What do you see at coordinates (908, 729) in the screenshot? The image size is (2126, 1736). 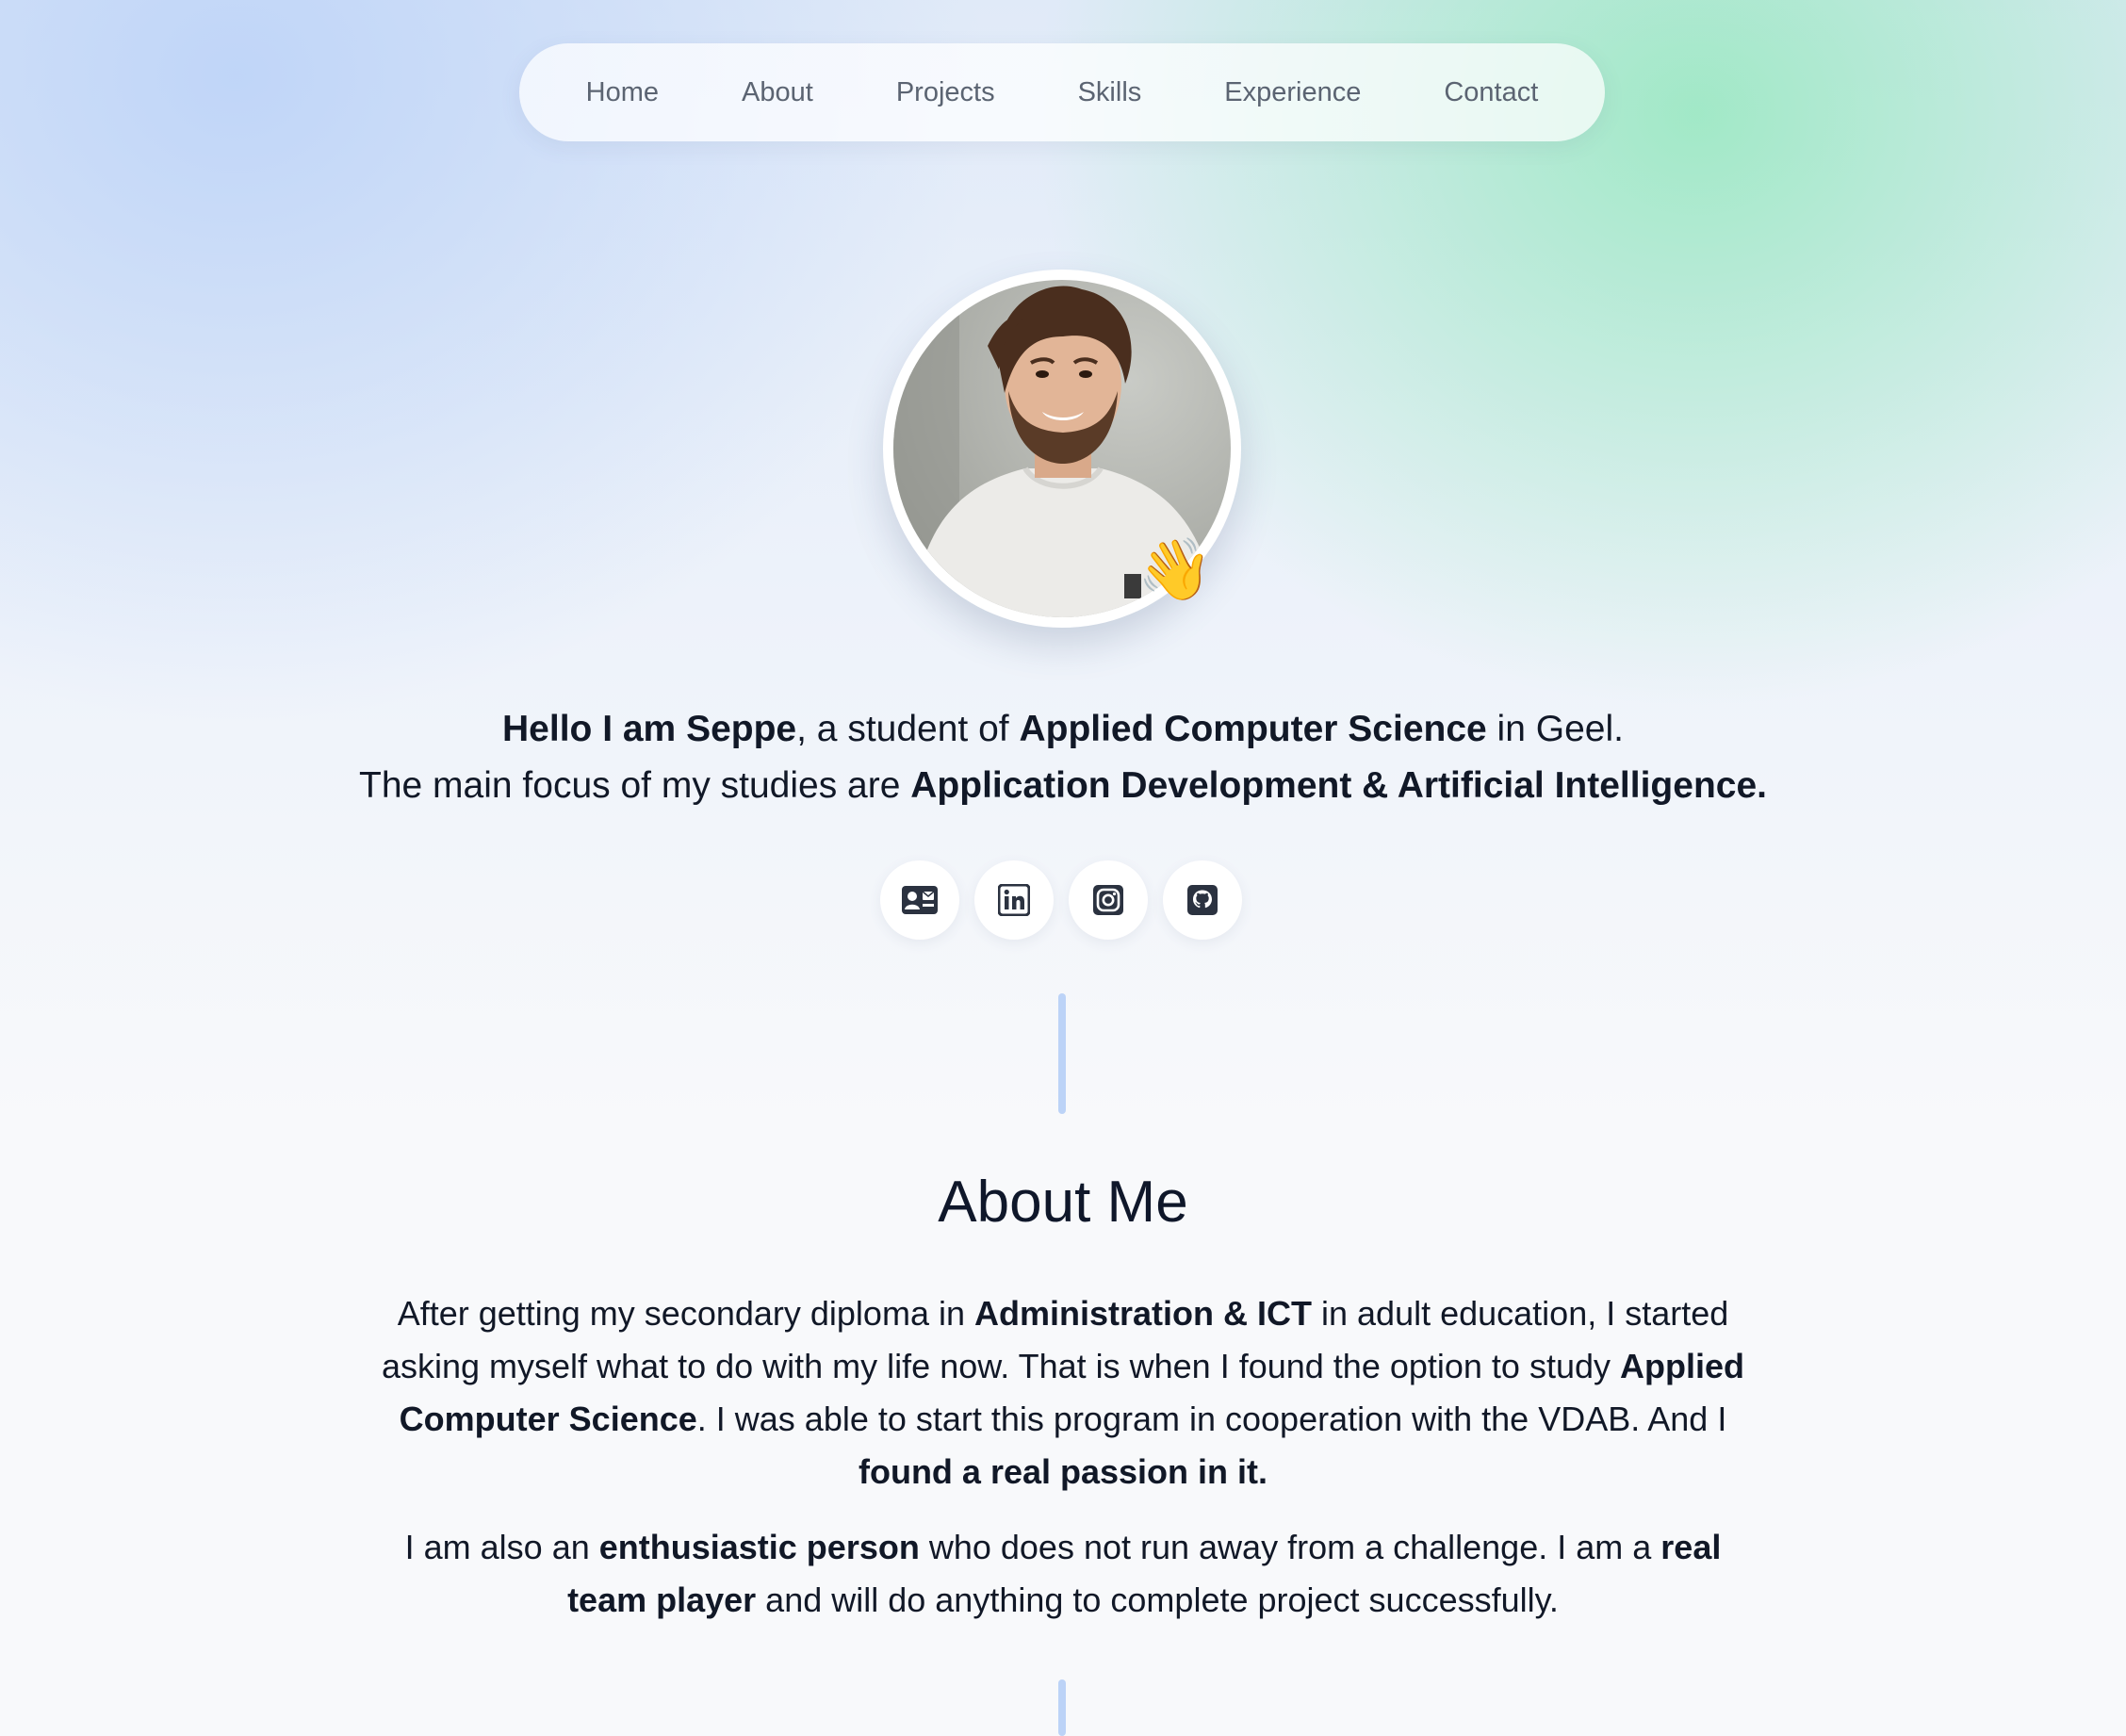 I see `intro-text-segment: , a student of` at bounding box center [908, 729].